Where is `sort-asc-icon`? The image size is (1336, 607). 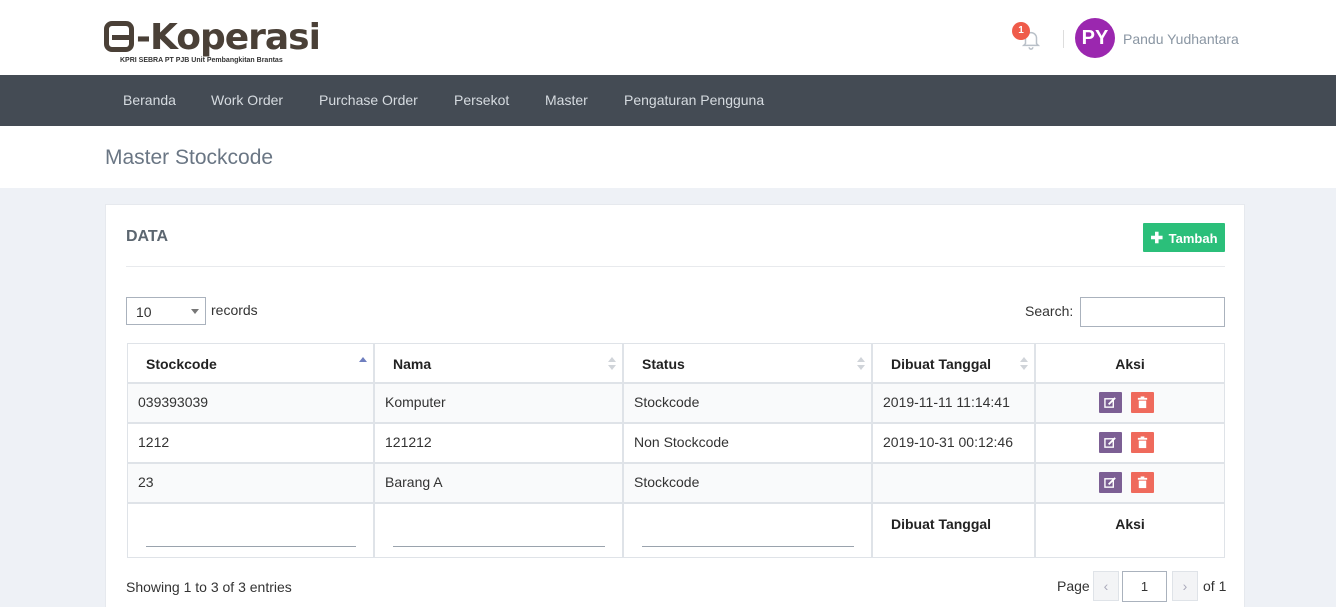 sort-asc-icon is located at coordinates (363, 364).